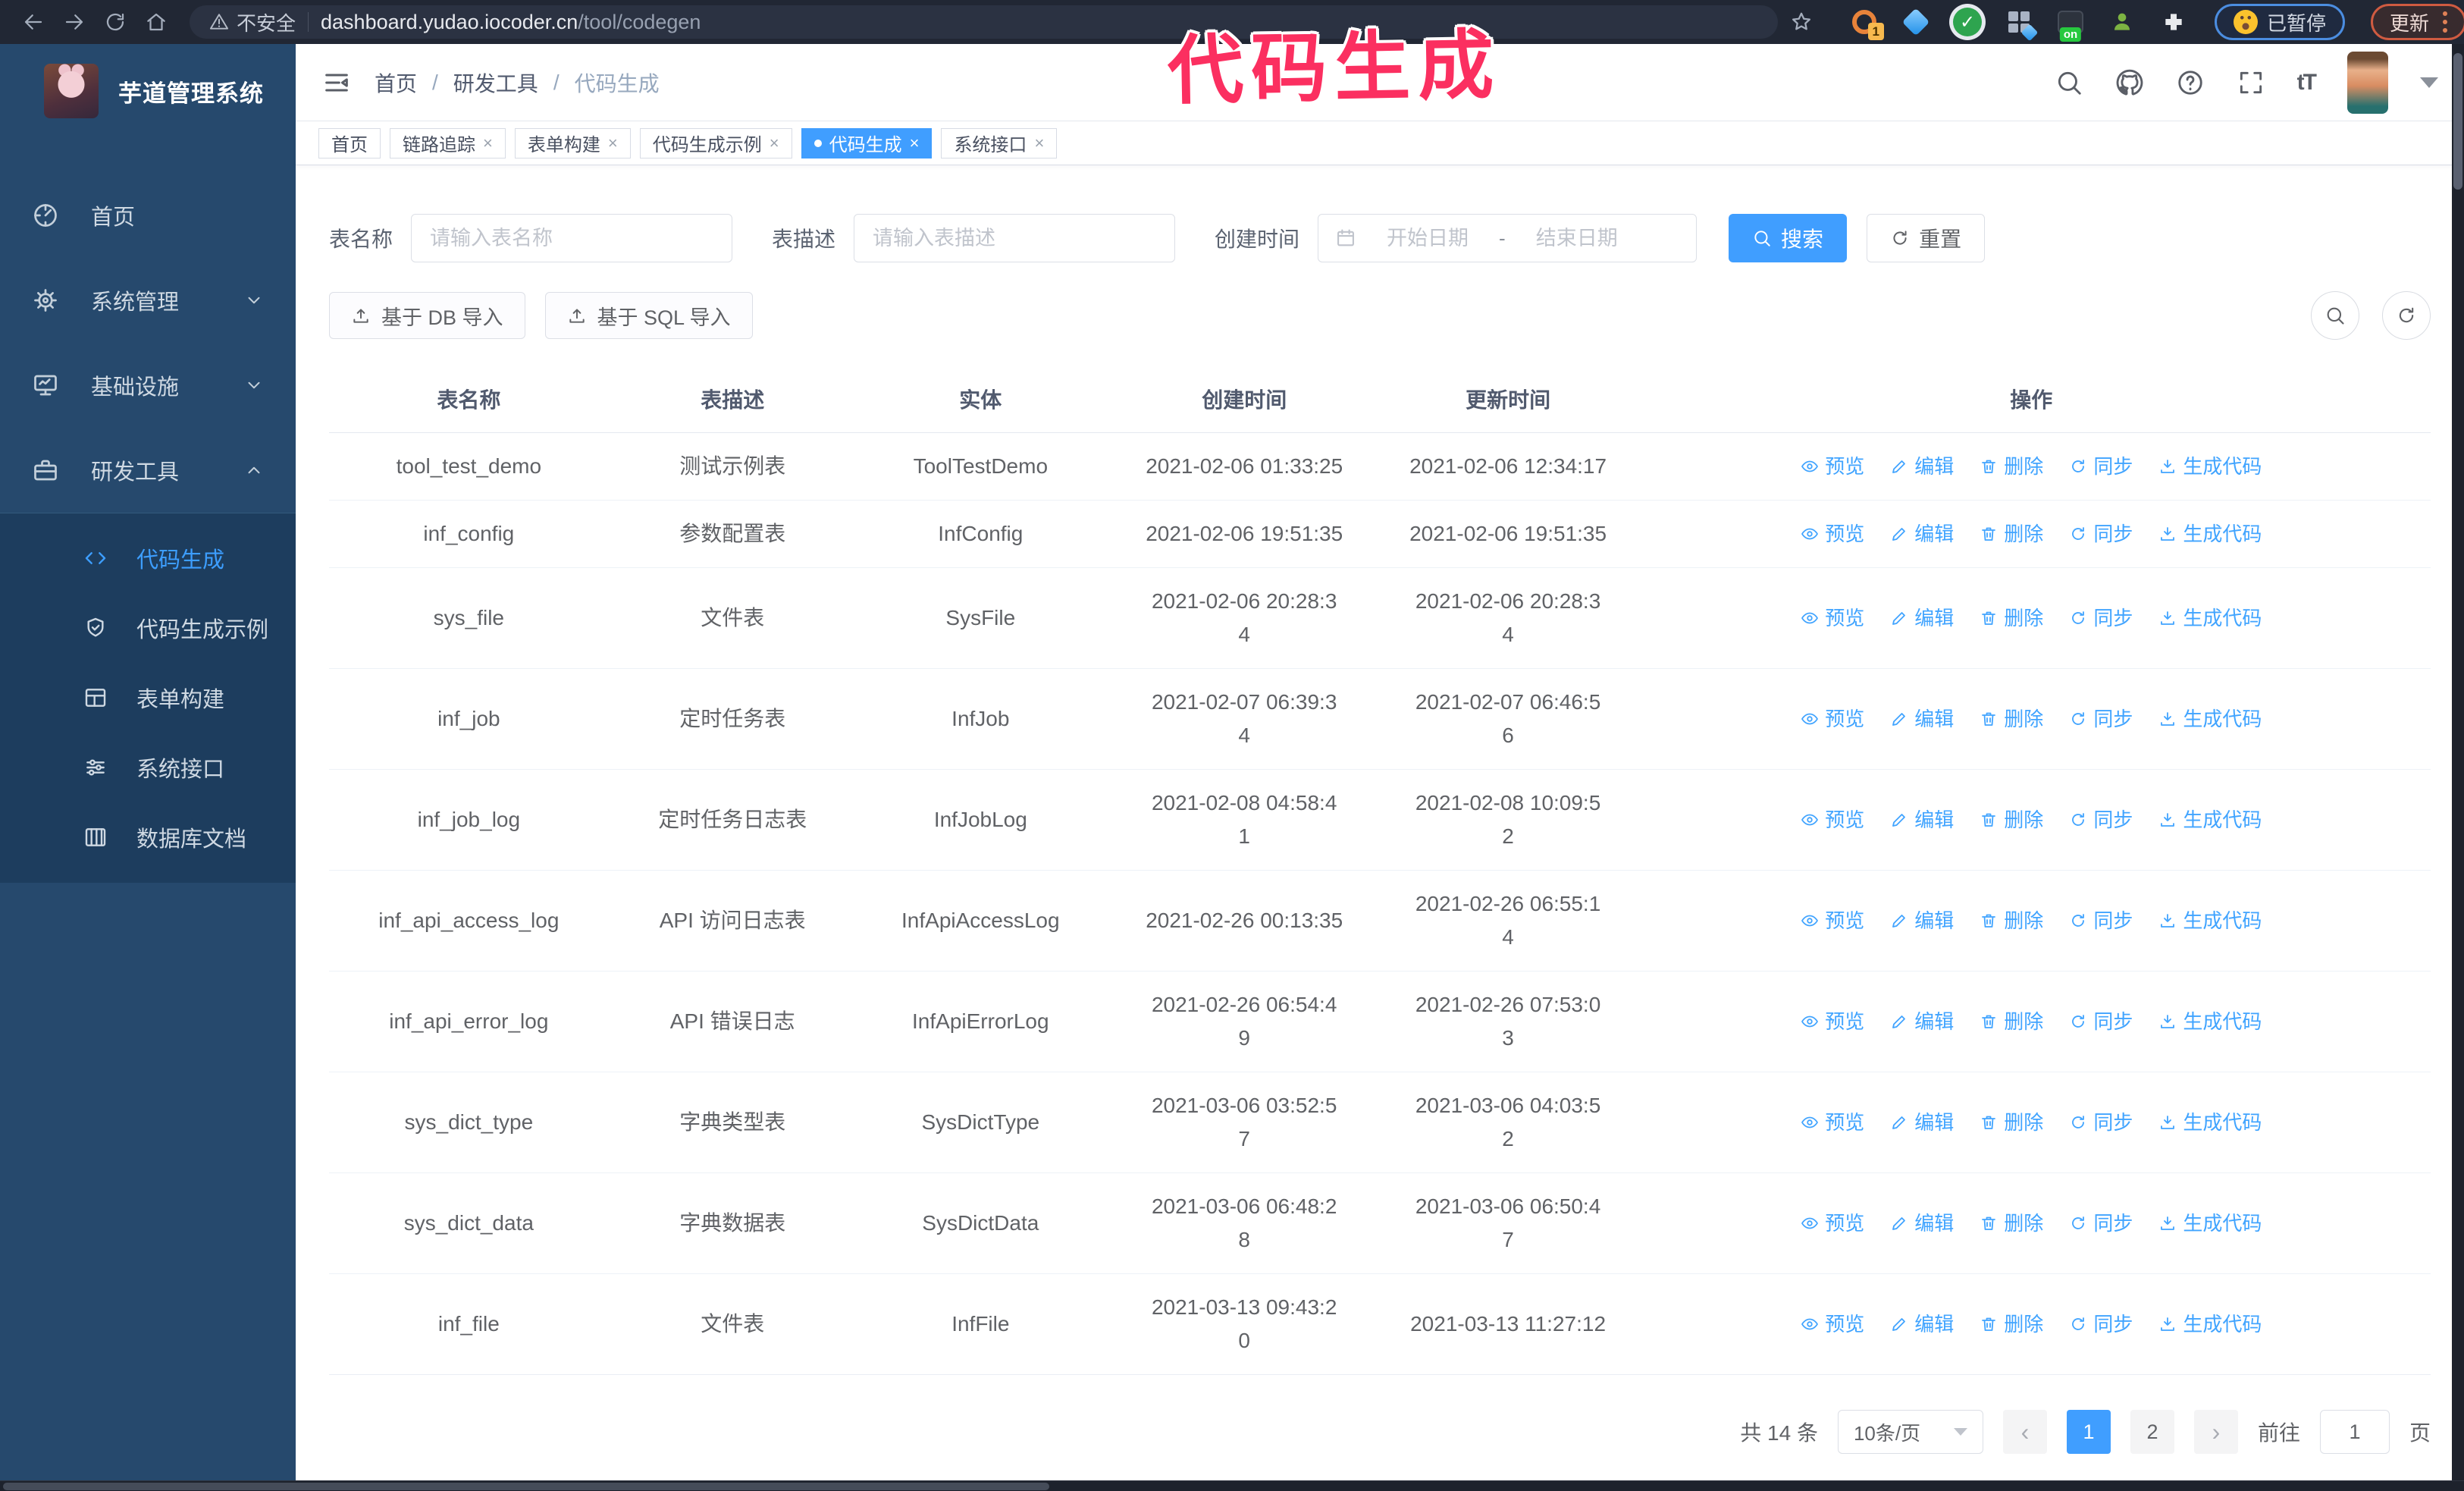  I want to click on tab-codegen: 代码生成 ×, so click(867, 143).